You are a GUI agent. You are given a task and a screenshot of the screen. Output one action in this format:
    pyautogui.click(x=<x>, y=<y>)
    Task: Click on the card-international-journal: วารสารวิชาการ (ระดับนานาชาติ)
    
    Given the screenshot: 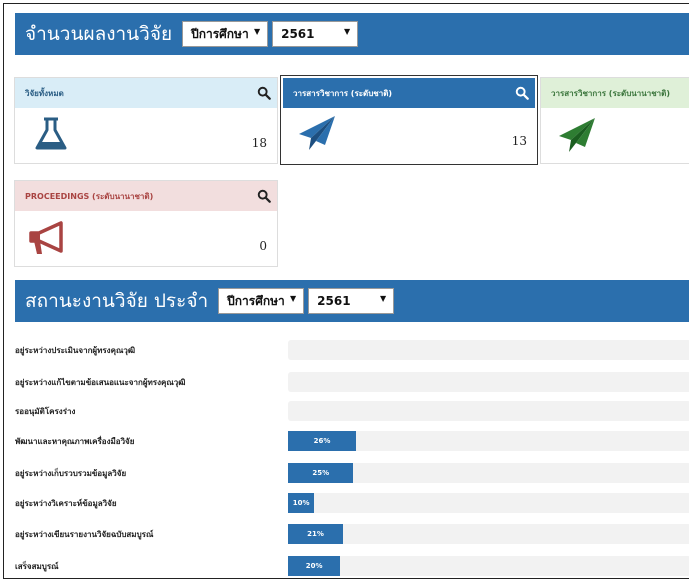 What is the action you would take?
    pyautogui.click(x=614, y=120)
    